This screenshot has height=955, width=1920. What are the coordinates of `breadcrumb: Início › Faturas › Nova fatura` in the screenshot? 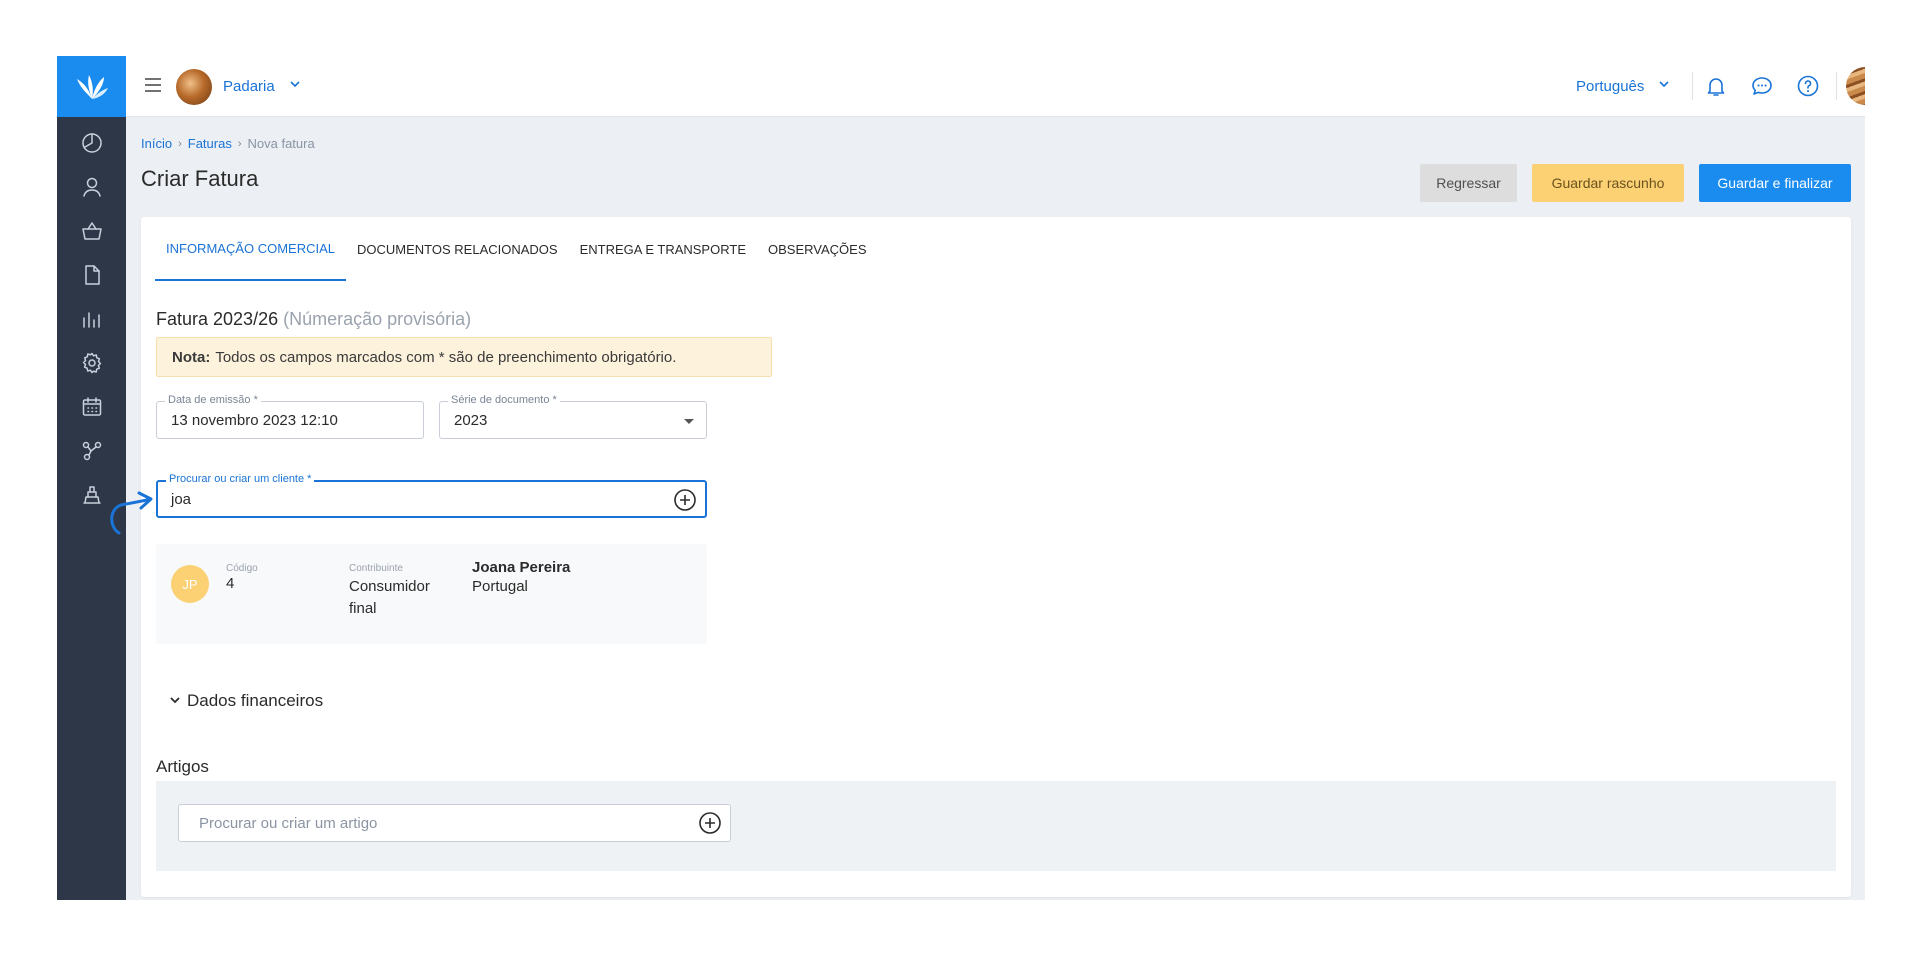 It's located at (228, 143).